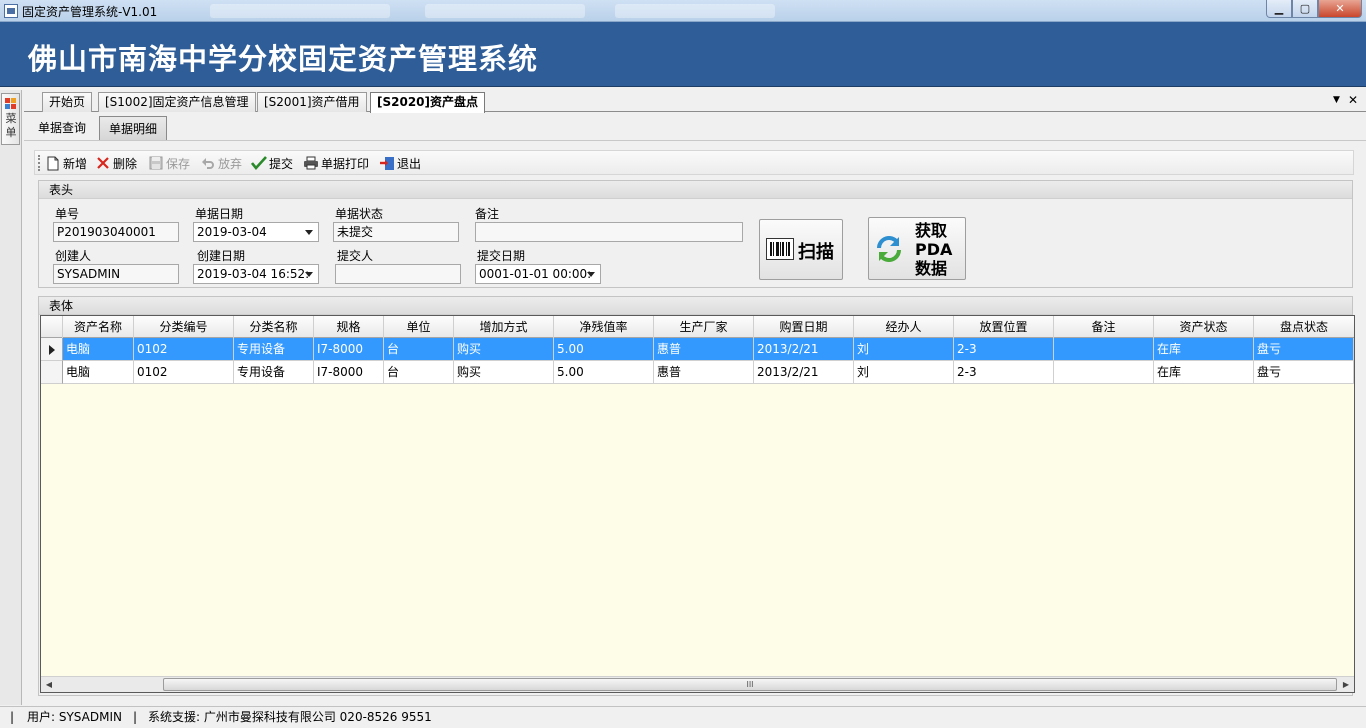 Image resolution: width=1366 pixels, height=728 pixels. I want to click on doc-date-label: 单据日期, so click(219, 214).